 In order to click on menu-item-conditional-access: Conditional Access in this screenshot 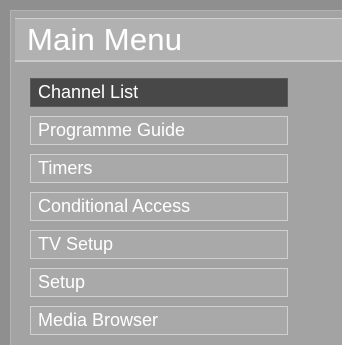, I will do `click(159, 206)`.